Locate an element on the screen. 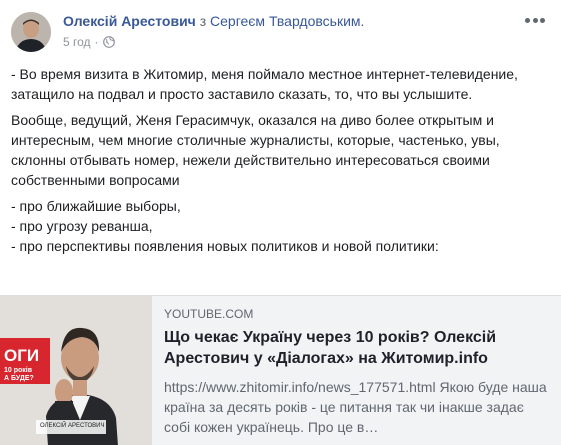  link-thumbnail: ОГИ 10 років А БУДЕ? ОЛЕКСІЙ АРЕСТОВИЧ is located at coordinates (76, 370).